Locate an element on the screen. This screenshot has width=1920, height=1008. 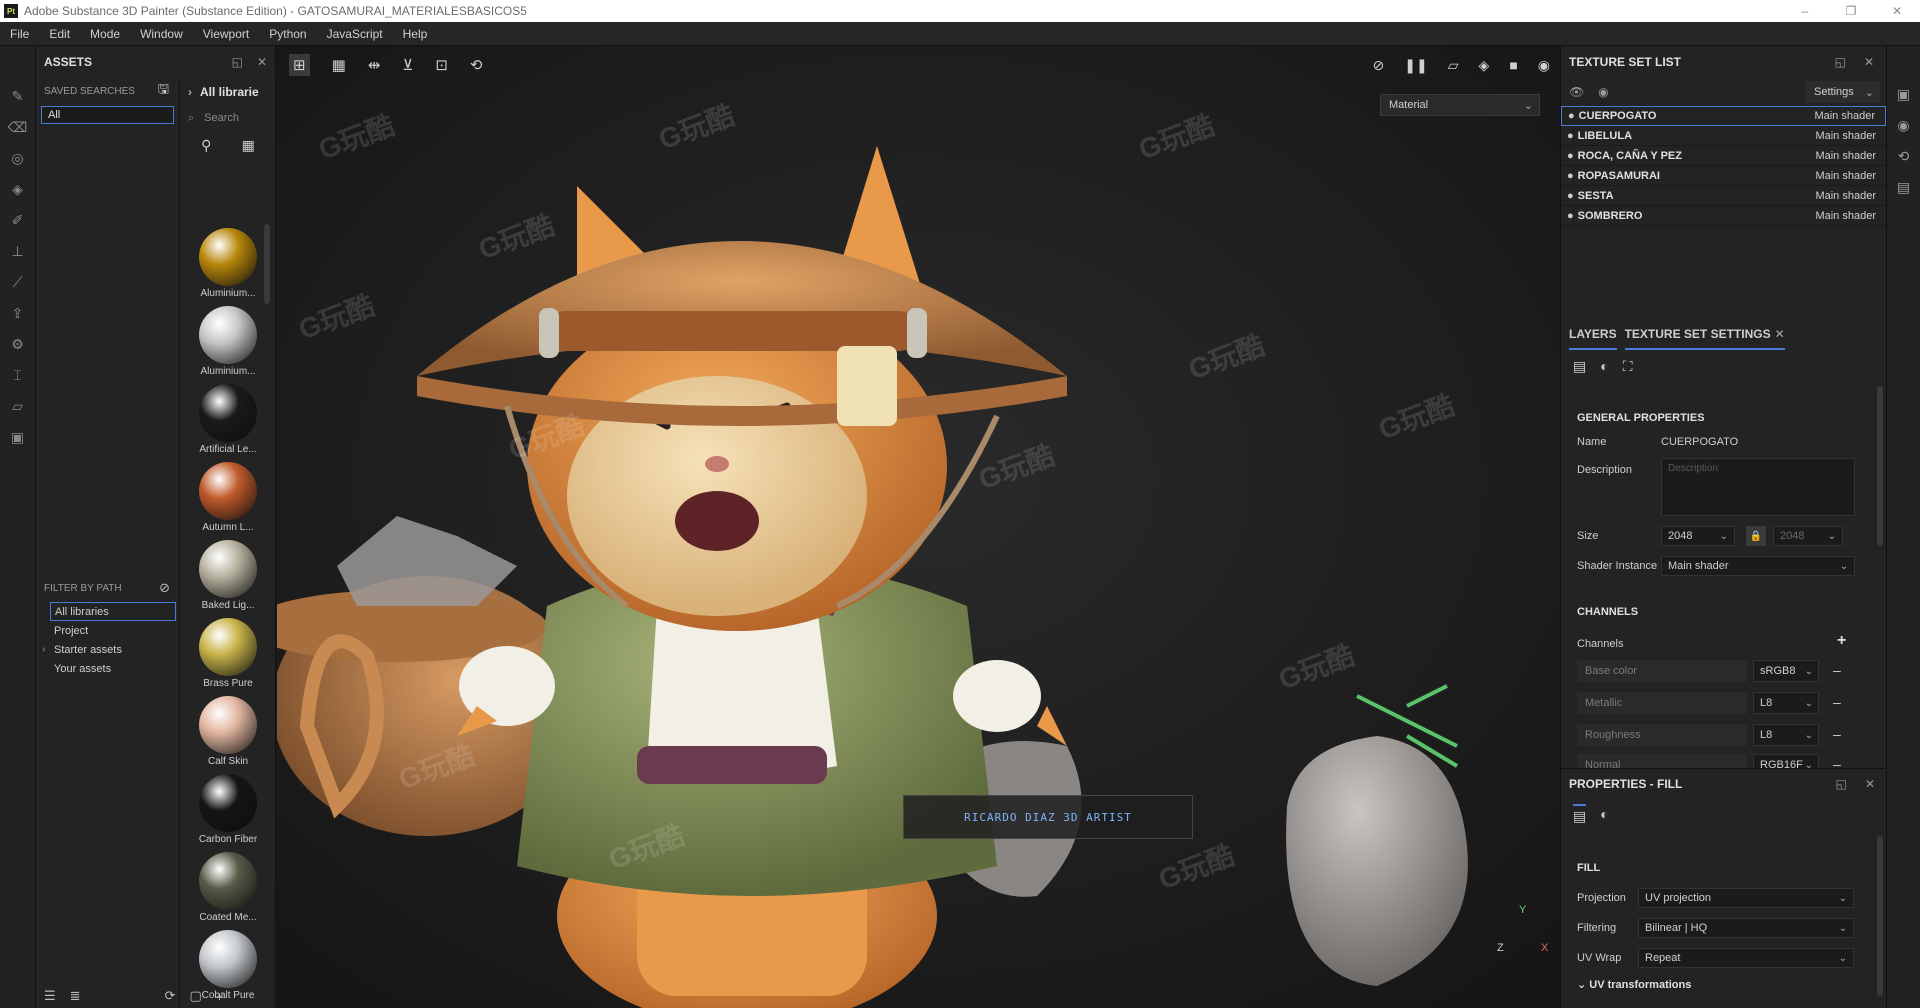
asset-thumbnail: Calf Skin is located at coordinates (228, 731).